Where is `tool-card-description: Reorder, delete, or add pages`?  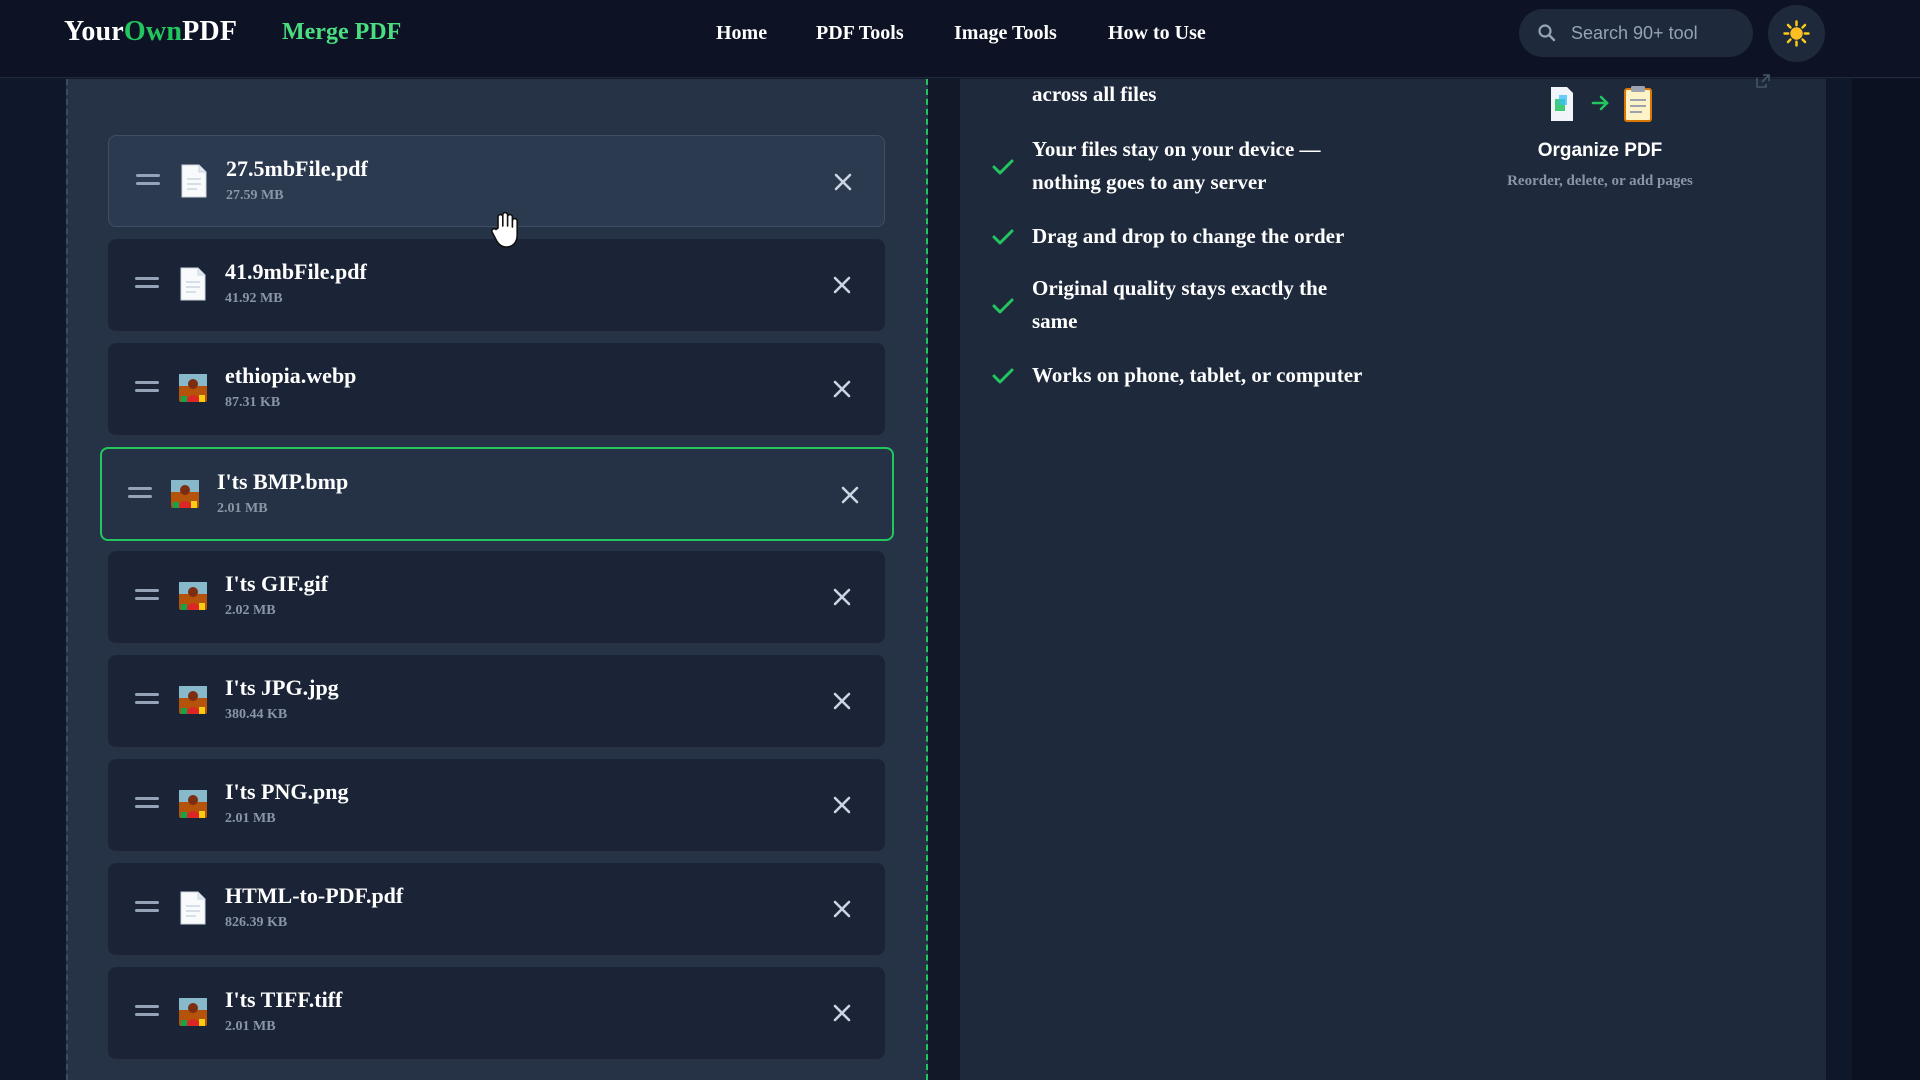 tool-card-description: Reorder, delete, or add pages is located at coordinates (1600, 181).